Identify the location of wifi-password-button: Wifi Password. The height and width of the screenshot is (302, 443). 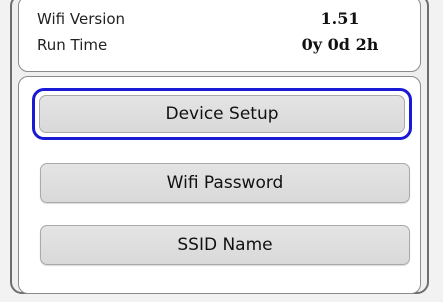
(225, 183).